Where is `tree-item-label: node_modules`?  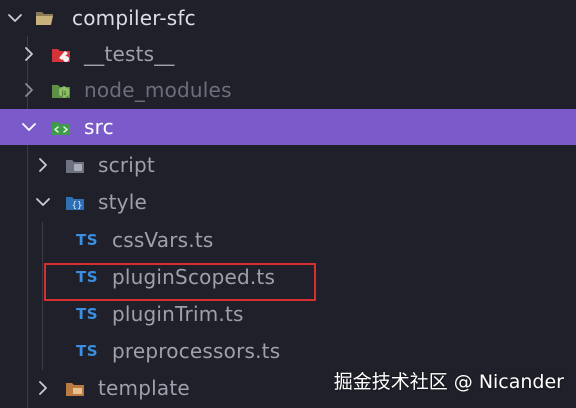 tree-item-label: node_modules is located at coordinates (158, 90).